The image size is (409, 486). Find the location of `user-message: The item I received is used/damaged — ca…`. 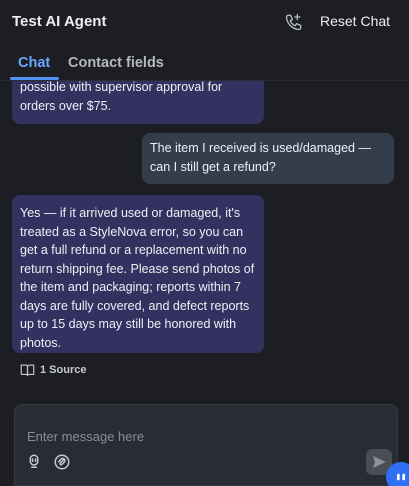

user-message: The item I received is used/damaged — ca… is located at coordinates (268, 158).